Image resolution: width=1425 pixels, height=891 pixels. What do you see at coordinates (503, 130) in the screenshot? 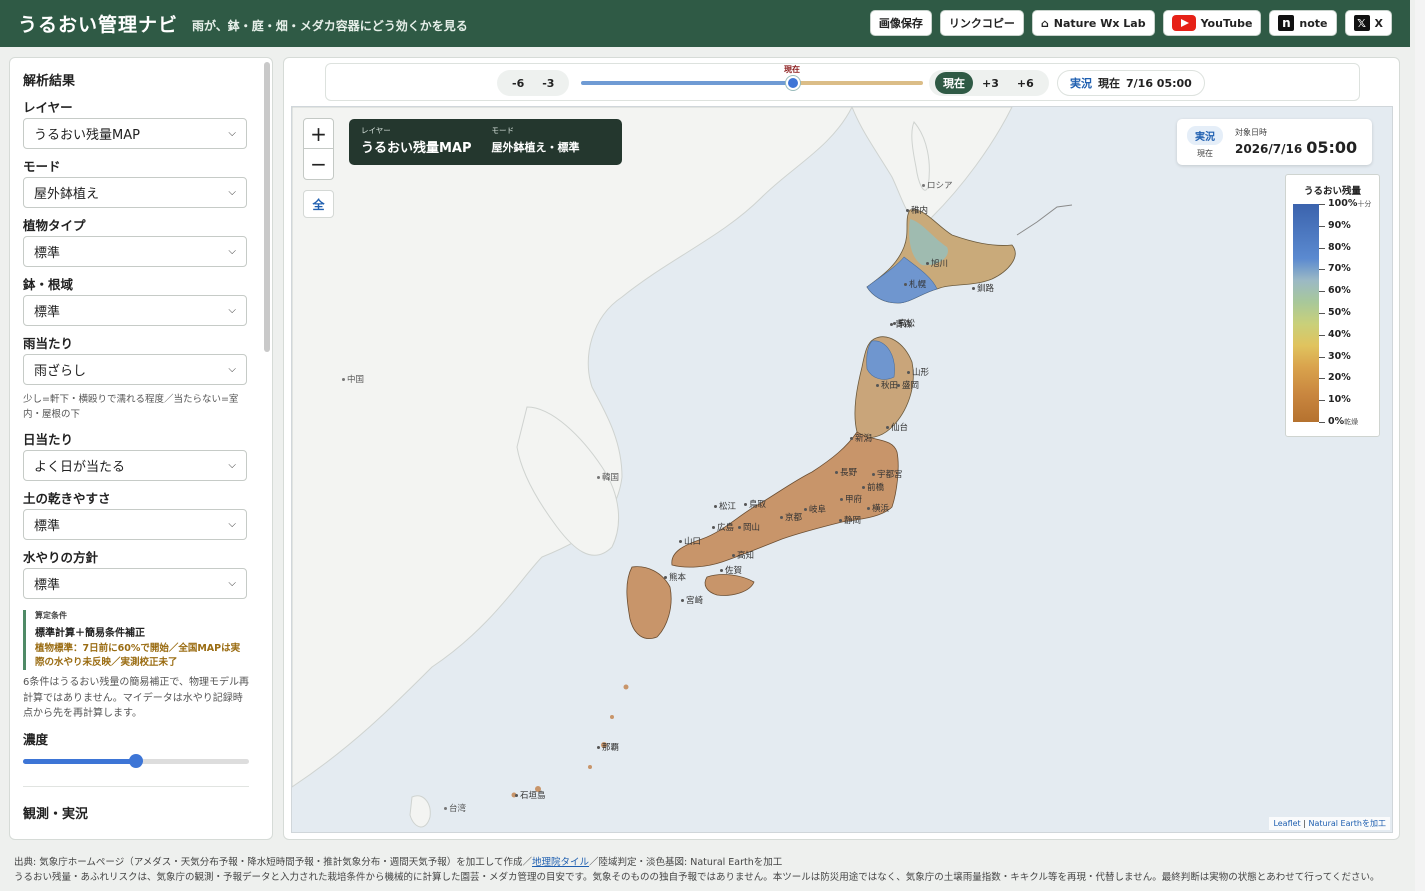
I see `mode-info-key: モード` at bounding box center [503, 130].